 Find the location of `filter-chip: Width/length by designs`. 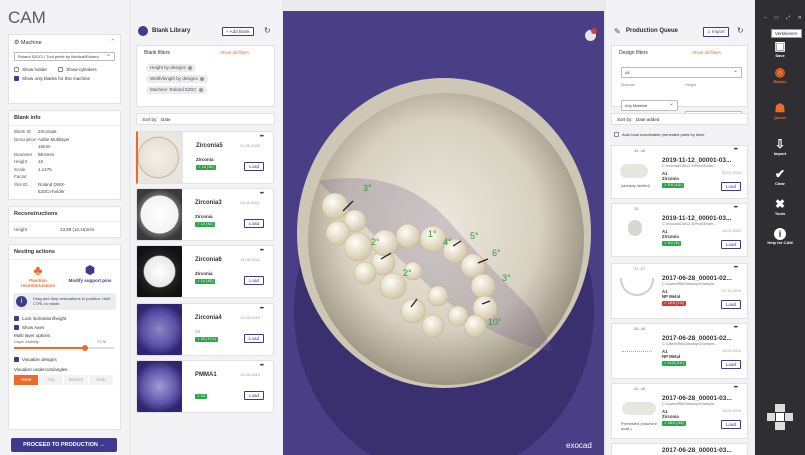

filter-chip: Width/length by designs is located at coordinates (177, 78).